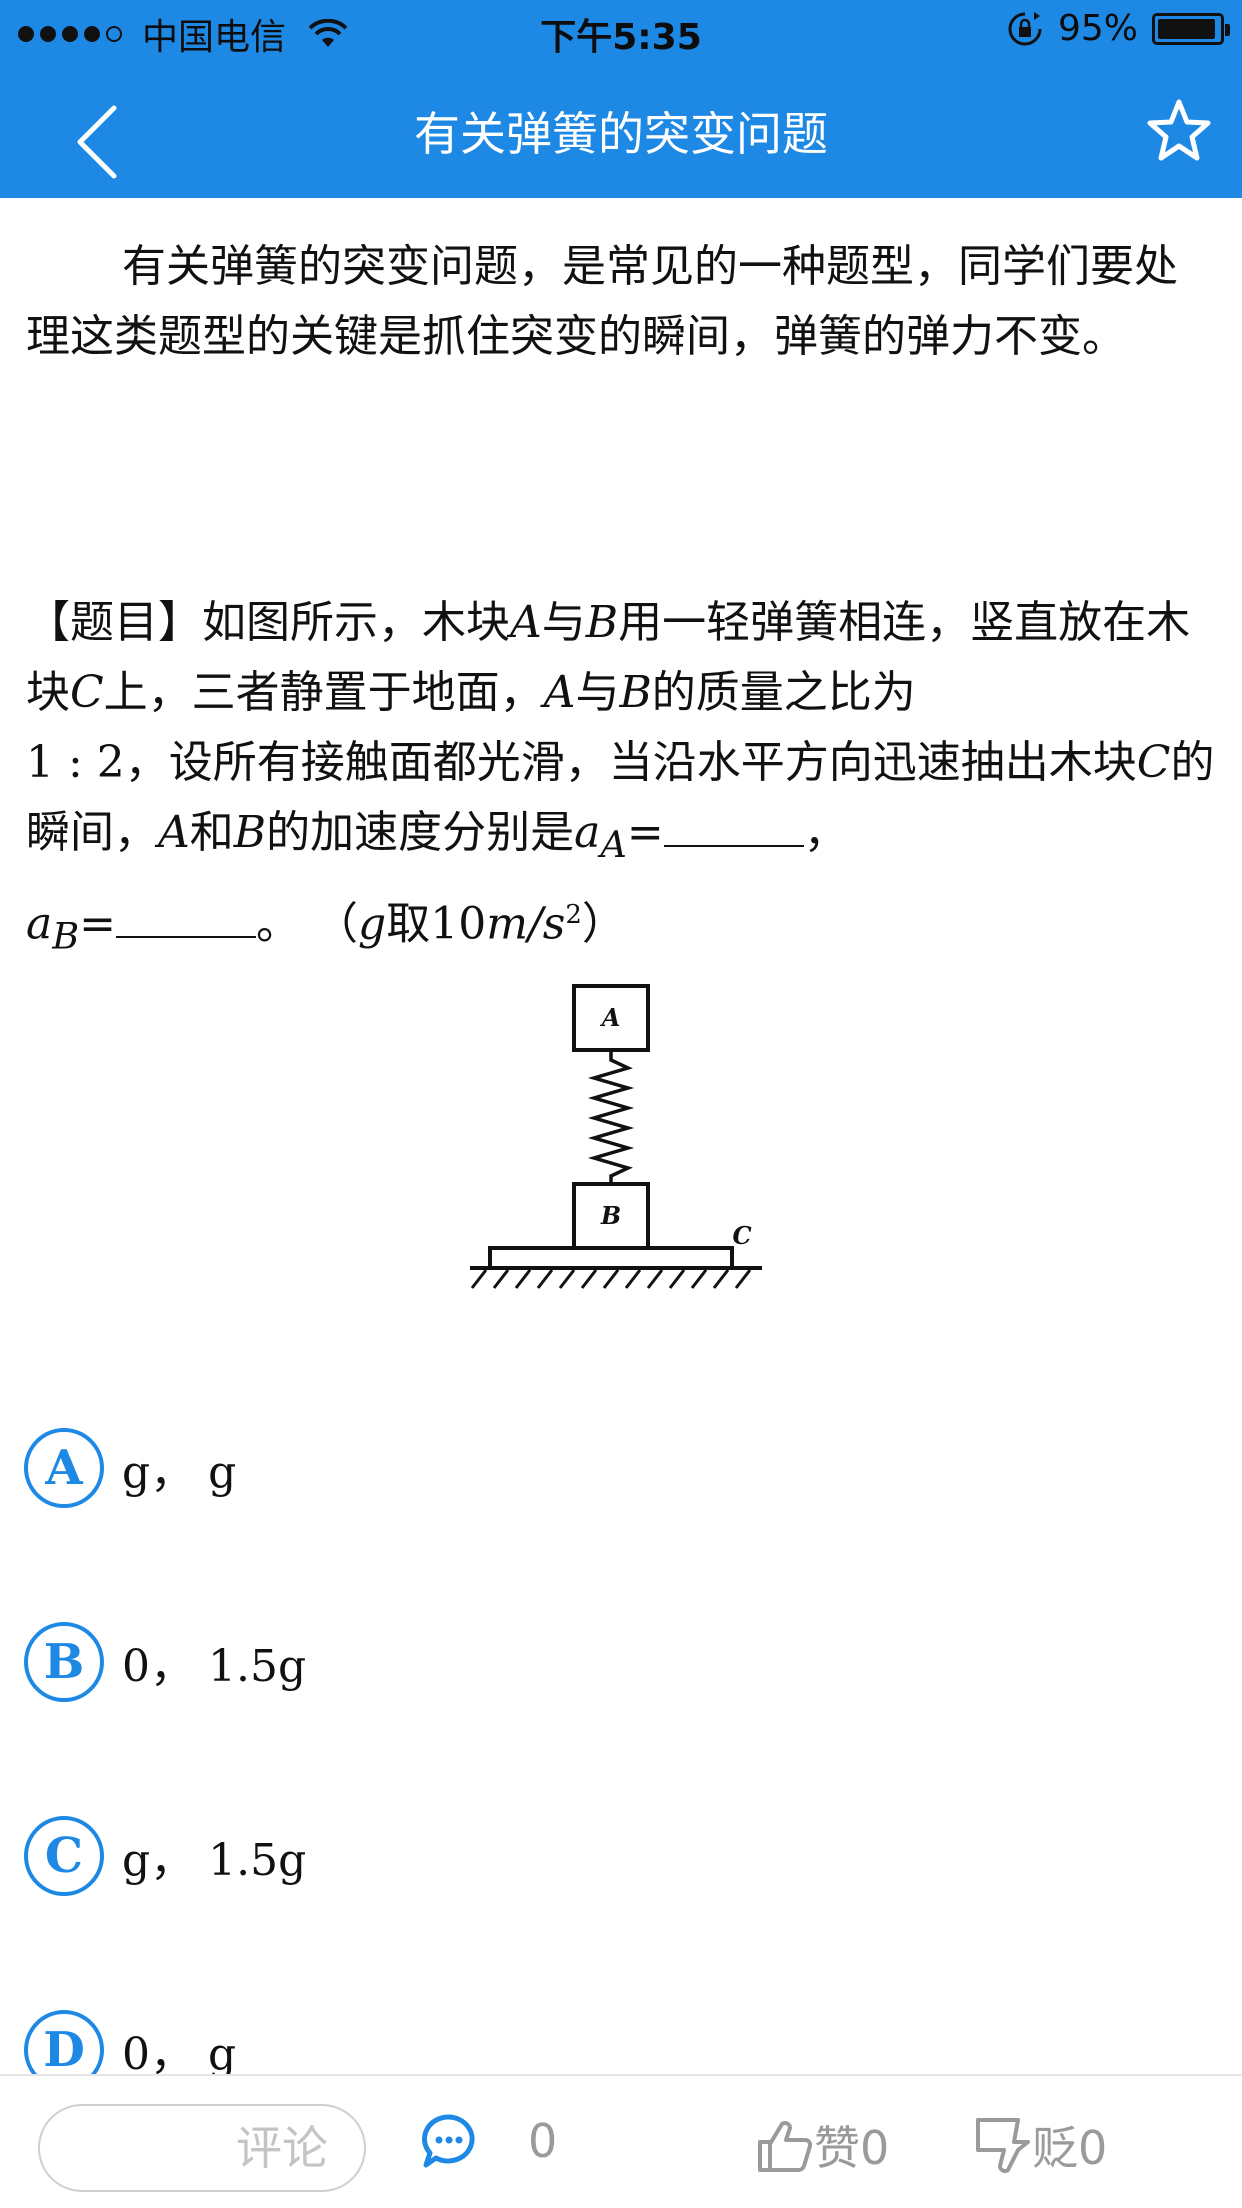 Image resolution: width=1242 pixels, height=2208 pixels. Describe the element at coordinates (611, 1117) in the screenshot. I see `spring` at that location.